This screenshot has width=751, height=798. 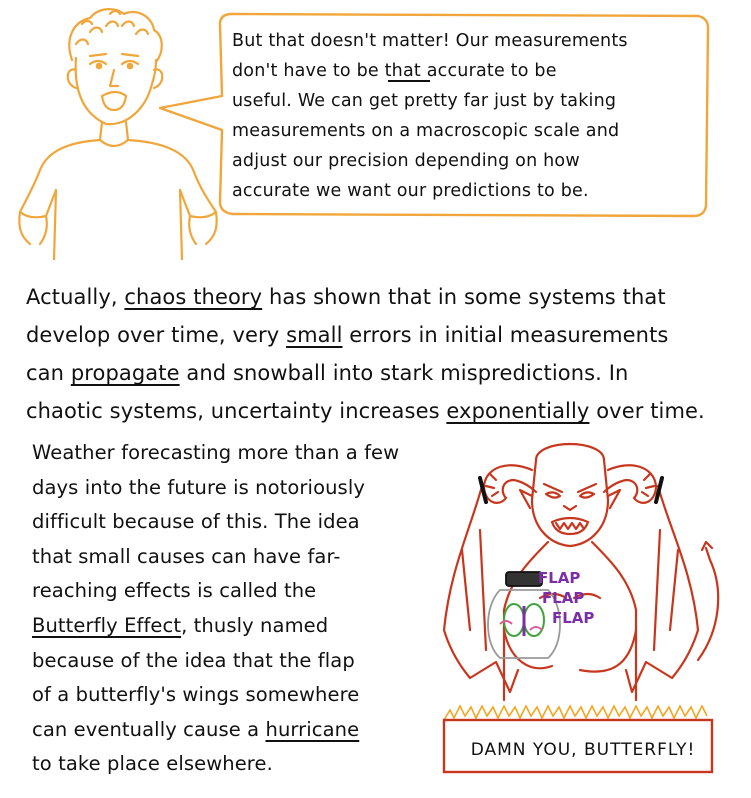 I want to click on text-segment: can, so click(x=48, y=373).